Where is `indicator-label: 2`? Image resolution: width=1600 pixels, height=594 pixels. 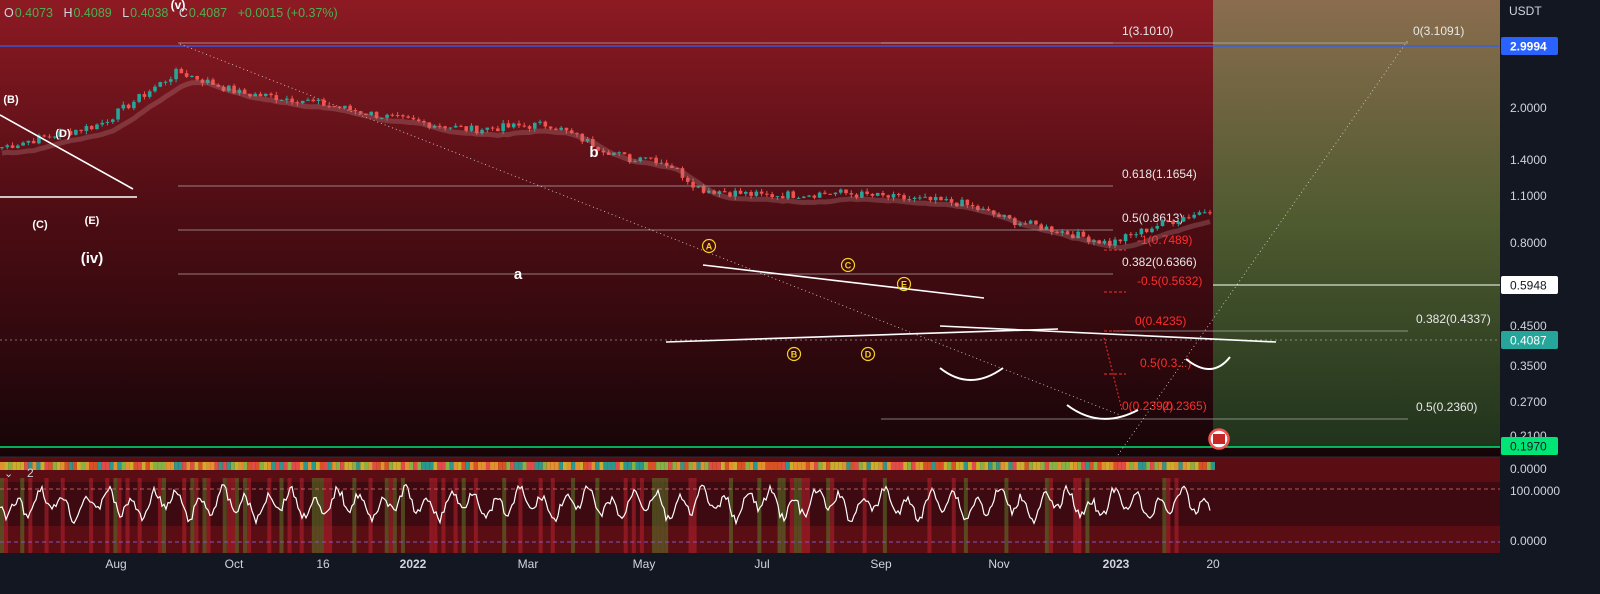
indicator-label: 2 is located at coordinates (30, 473).